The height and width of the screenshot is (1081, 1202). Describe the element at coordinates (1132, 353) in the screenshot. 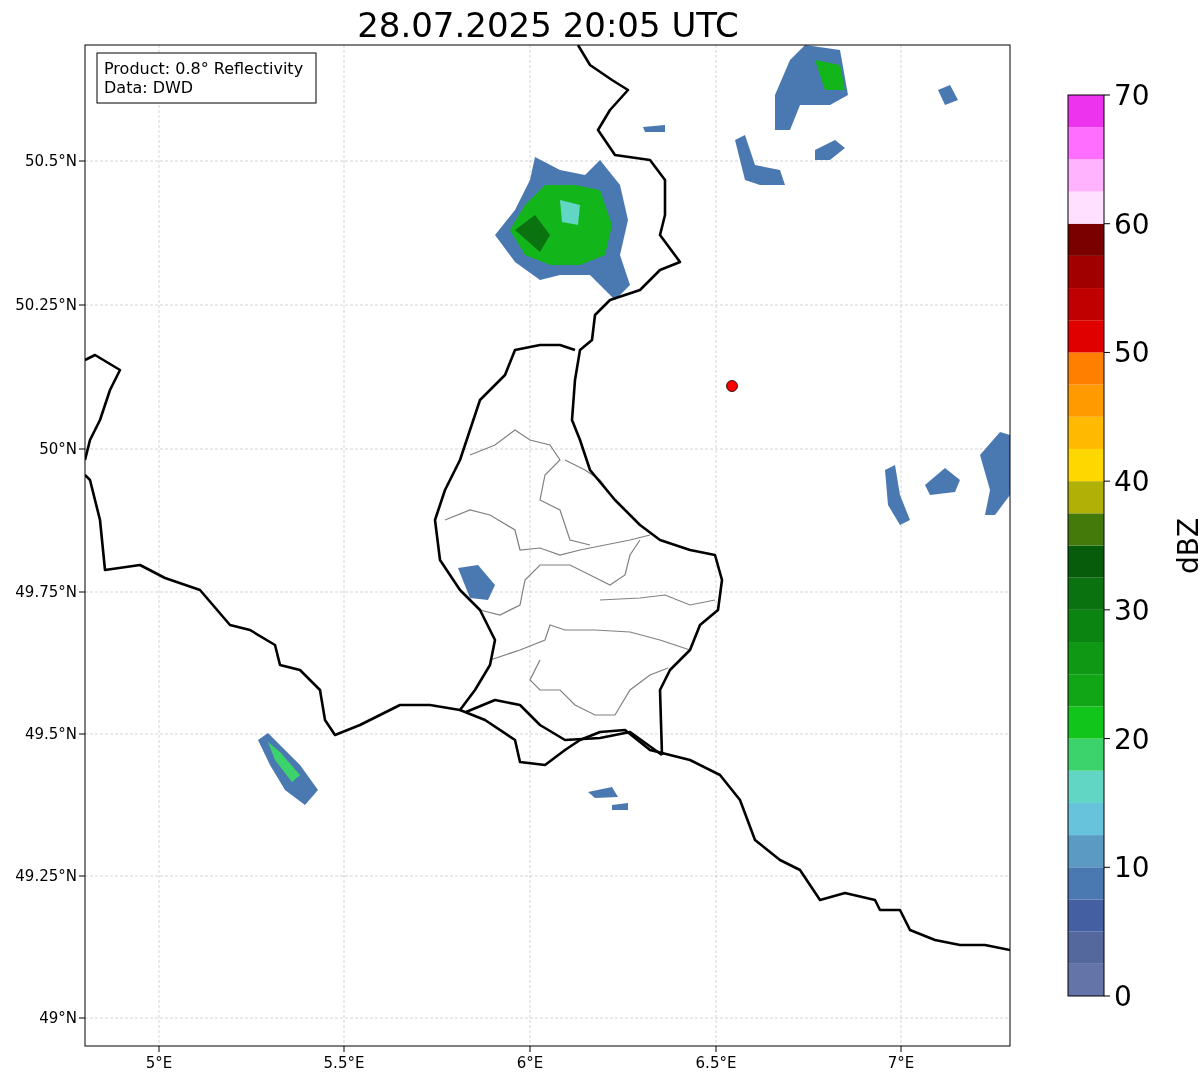

I see `colorbar-tick-label: 50` at that location.